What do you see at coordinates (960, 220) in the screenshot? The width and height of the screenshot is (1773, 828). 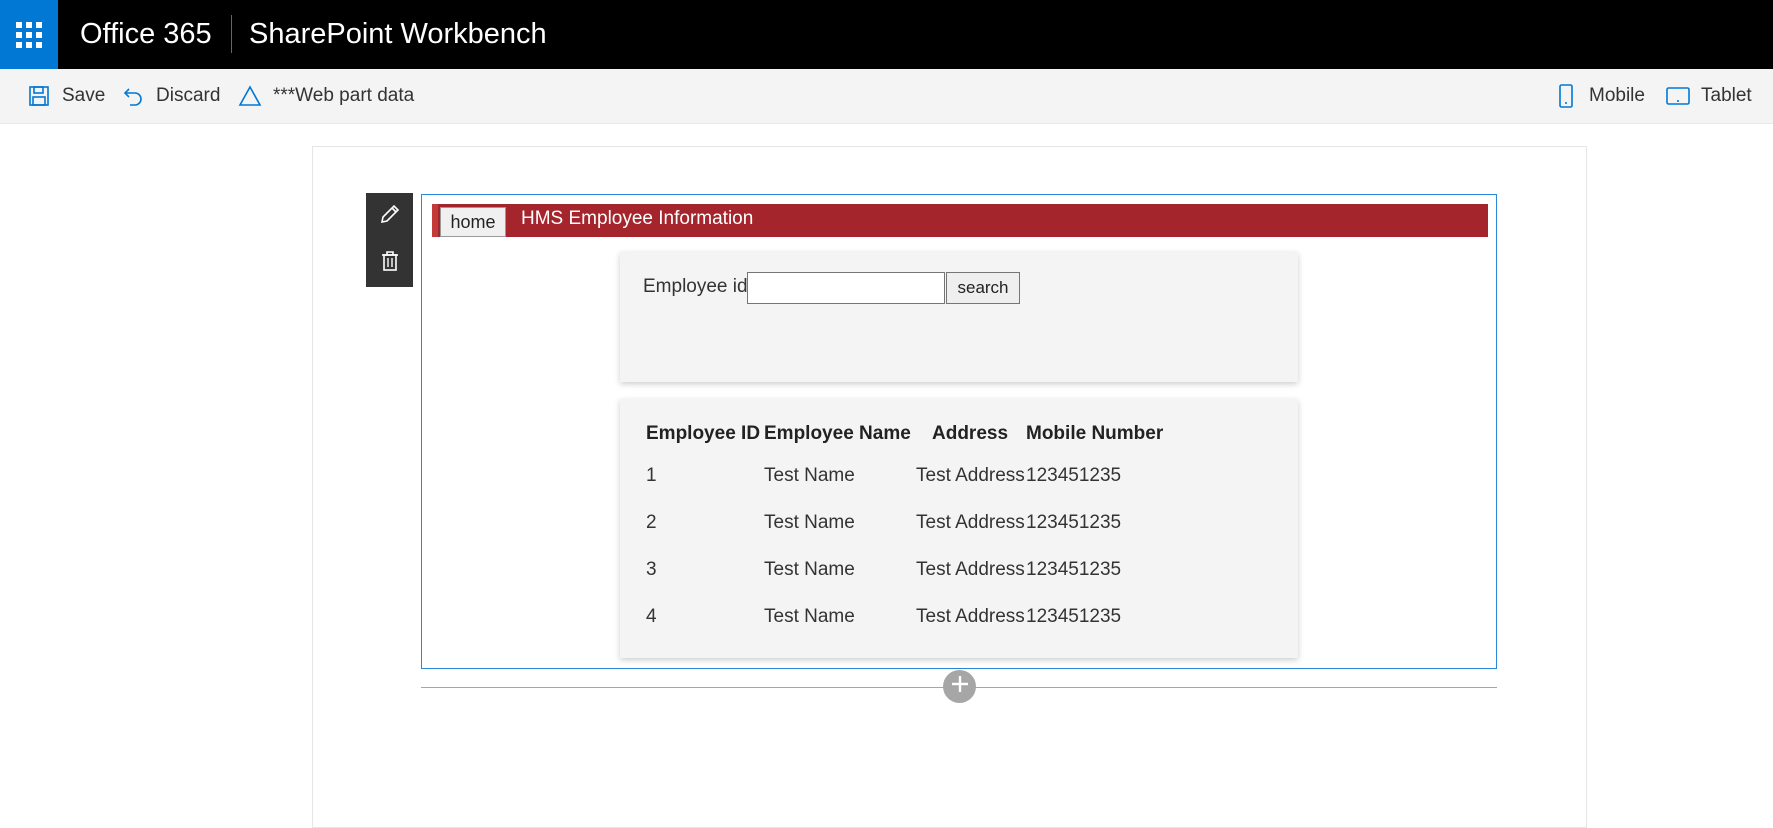 I see `web-part-header: home HMS Employee Information` at bounding box center [960, 220].